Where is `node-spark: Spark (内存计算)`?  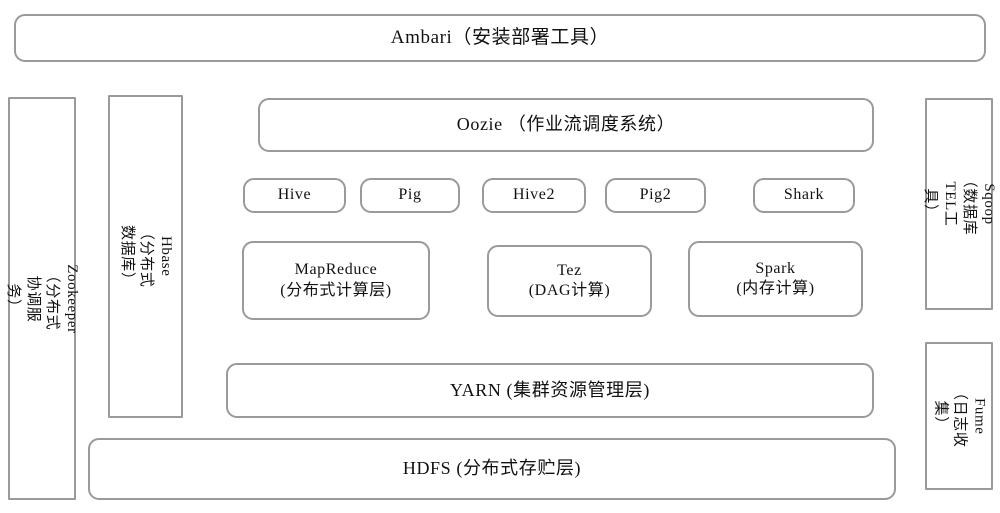
node-spark: Spark (内存计算) is located at coordinates (775, 279).